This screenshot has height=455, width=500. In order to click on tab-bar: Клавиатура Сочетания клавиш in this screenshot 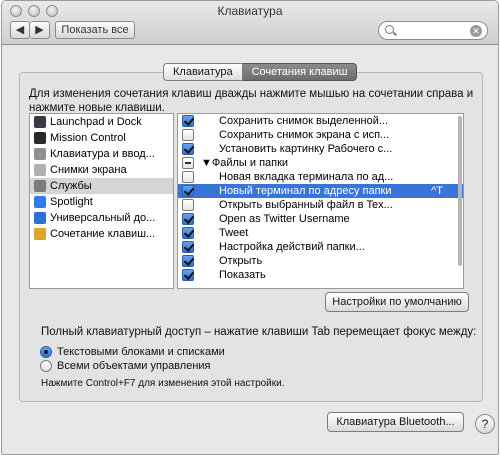, I will do `click(260, 72)`.